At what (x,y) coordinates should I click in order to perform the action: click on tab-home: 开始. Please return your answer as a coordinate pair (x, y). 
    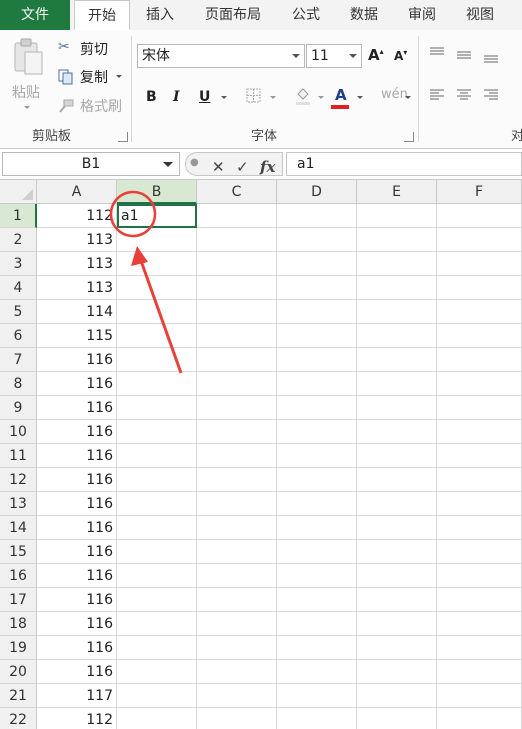
    Looking at the image, I should click on (102, 15).